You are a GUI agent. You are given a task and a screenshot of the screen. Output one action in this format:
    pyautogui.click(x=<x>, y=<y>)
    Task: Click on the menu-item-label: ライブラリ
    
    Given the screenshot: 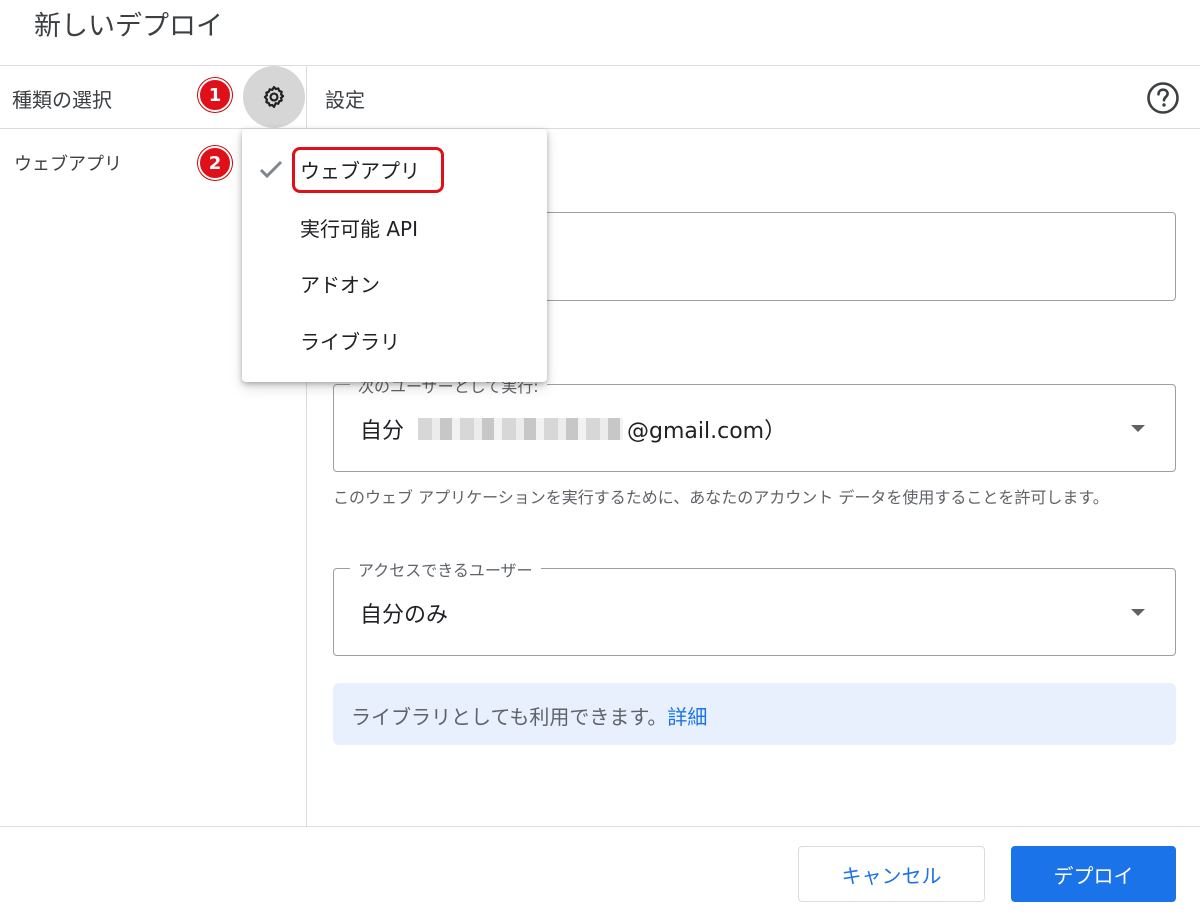 What is the action you would take?
    pyautogui.click(x=350, y=342)
    